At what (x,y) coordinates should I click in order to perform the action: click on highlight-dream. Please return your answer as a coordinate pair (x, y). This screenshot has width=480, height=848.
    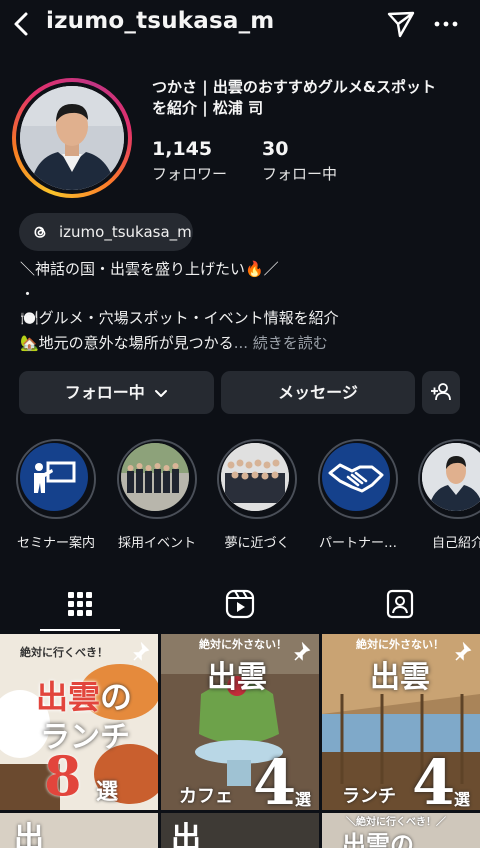
    Looking at the image, I should click on (257, 484).